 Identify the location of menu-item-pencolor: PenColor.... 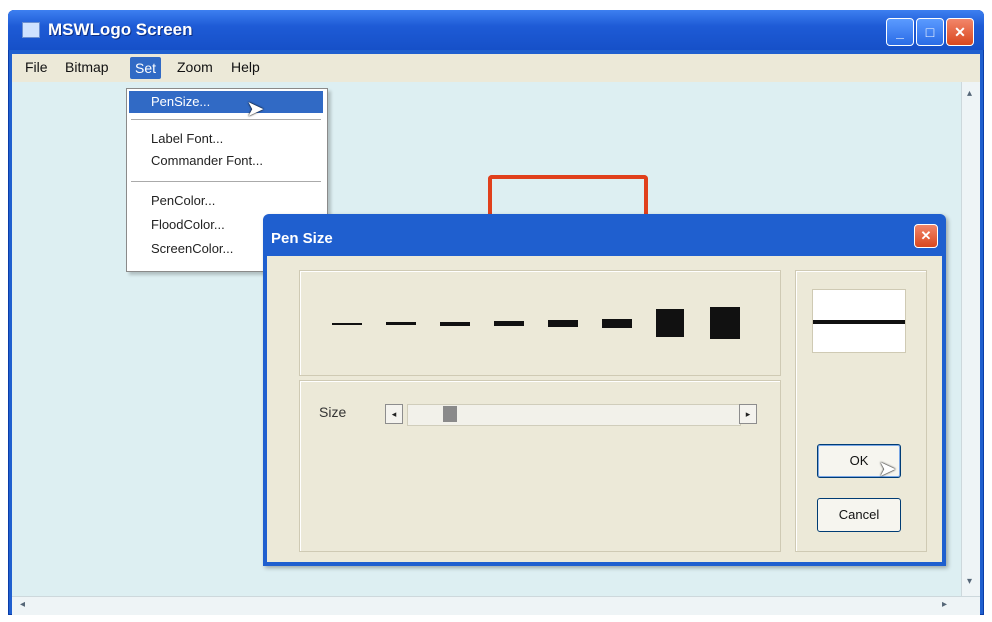
(183, 200).